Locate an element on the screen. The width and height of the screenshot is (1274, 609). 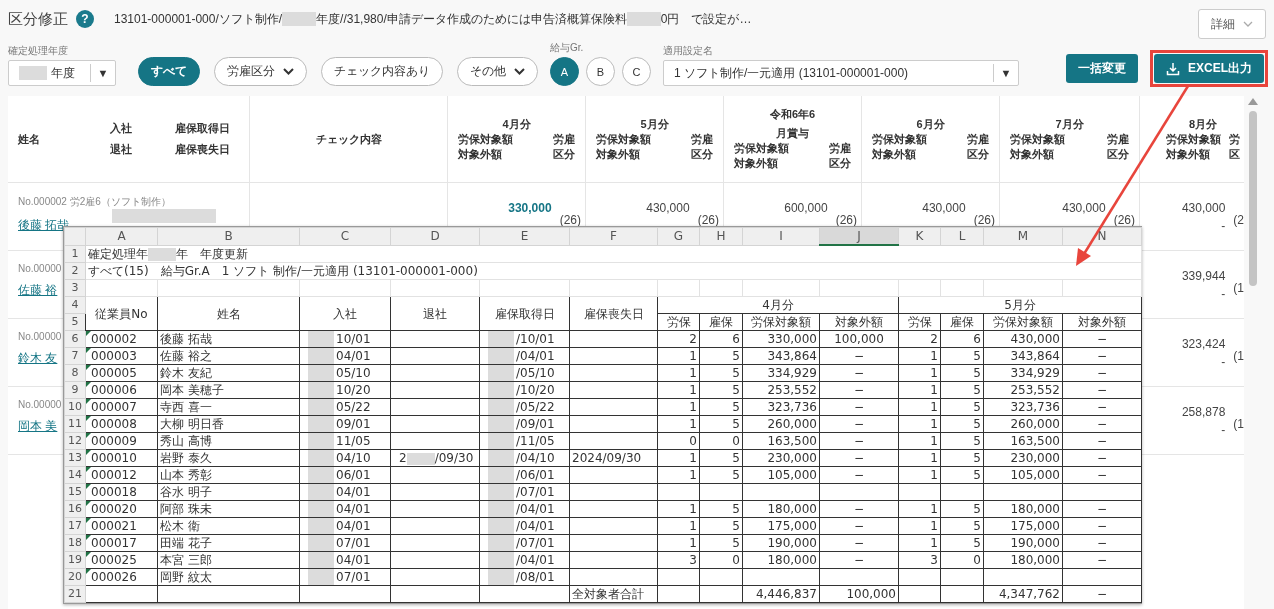
select-value: 年度 is located at coordinates (63, 73).